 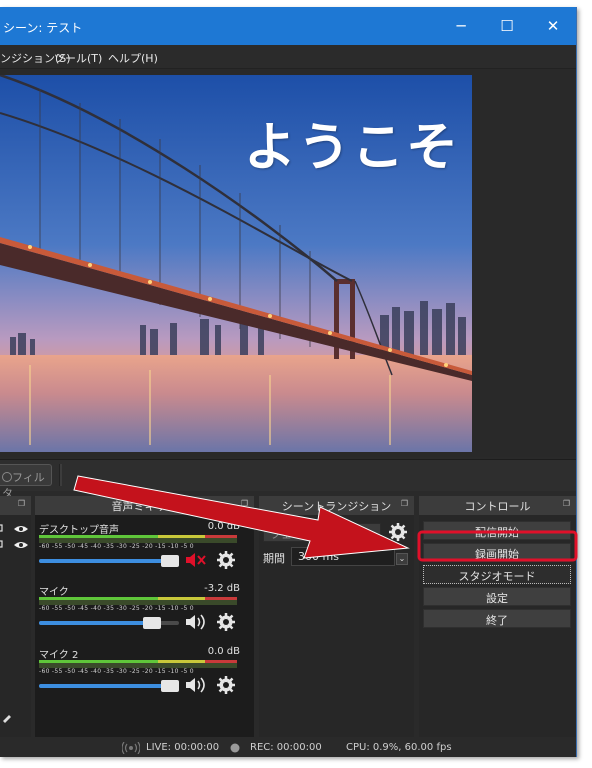 I want to click on minimize-button: ─, so click(x=461, y=26).